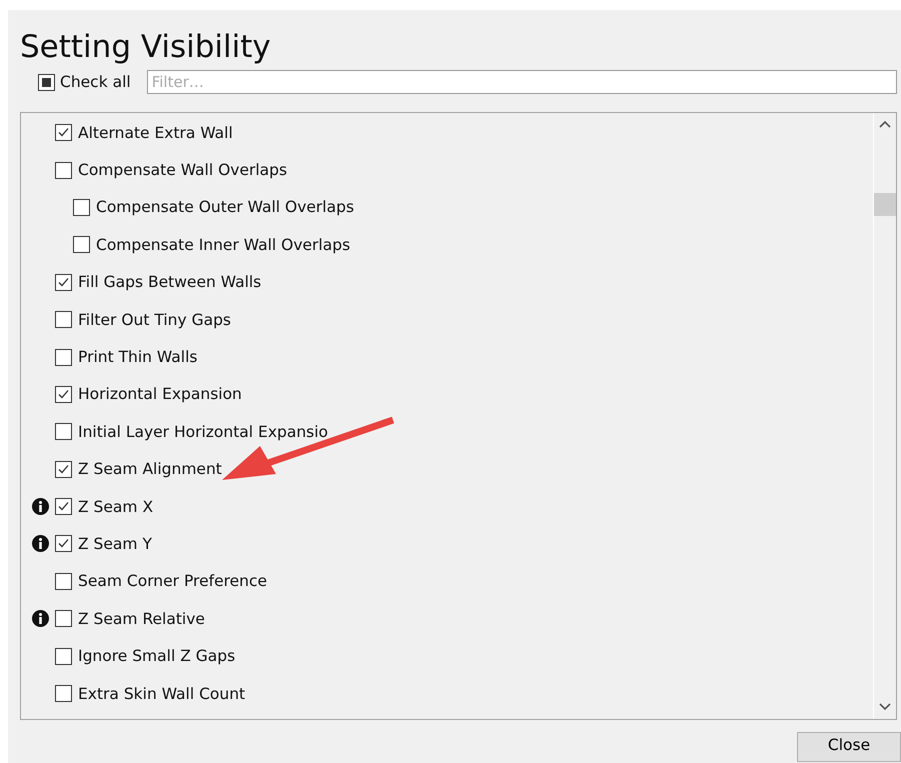  I want to click on scroll-up-icon, so click(885, 124).